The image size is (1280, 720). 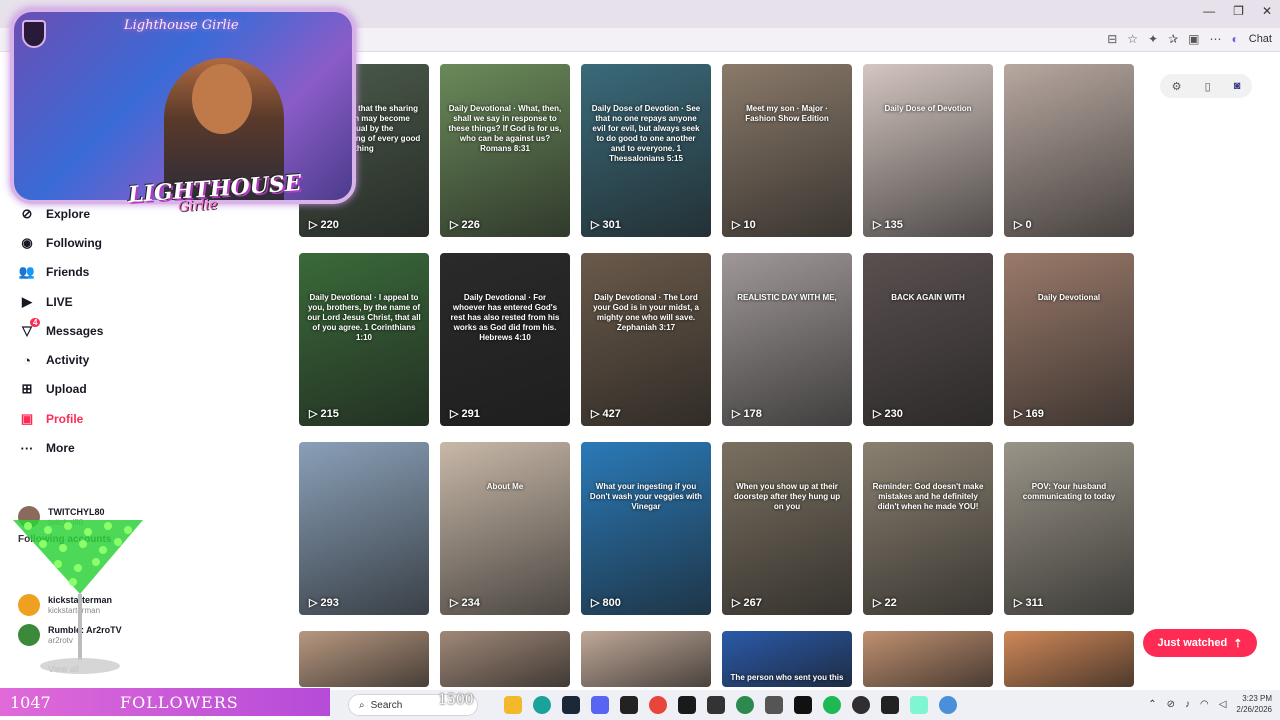 What do you see at coordinates (1216, 39) in the screenshot?
I see `menu-icon: ⋯` at bounding box center [1216, 39].